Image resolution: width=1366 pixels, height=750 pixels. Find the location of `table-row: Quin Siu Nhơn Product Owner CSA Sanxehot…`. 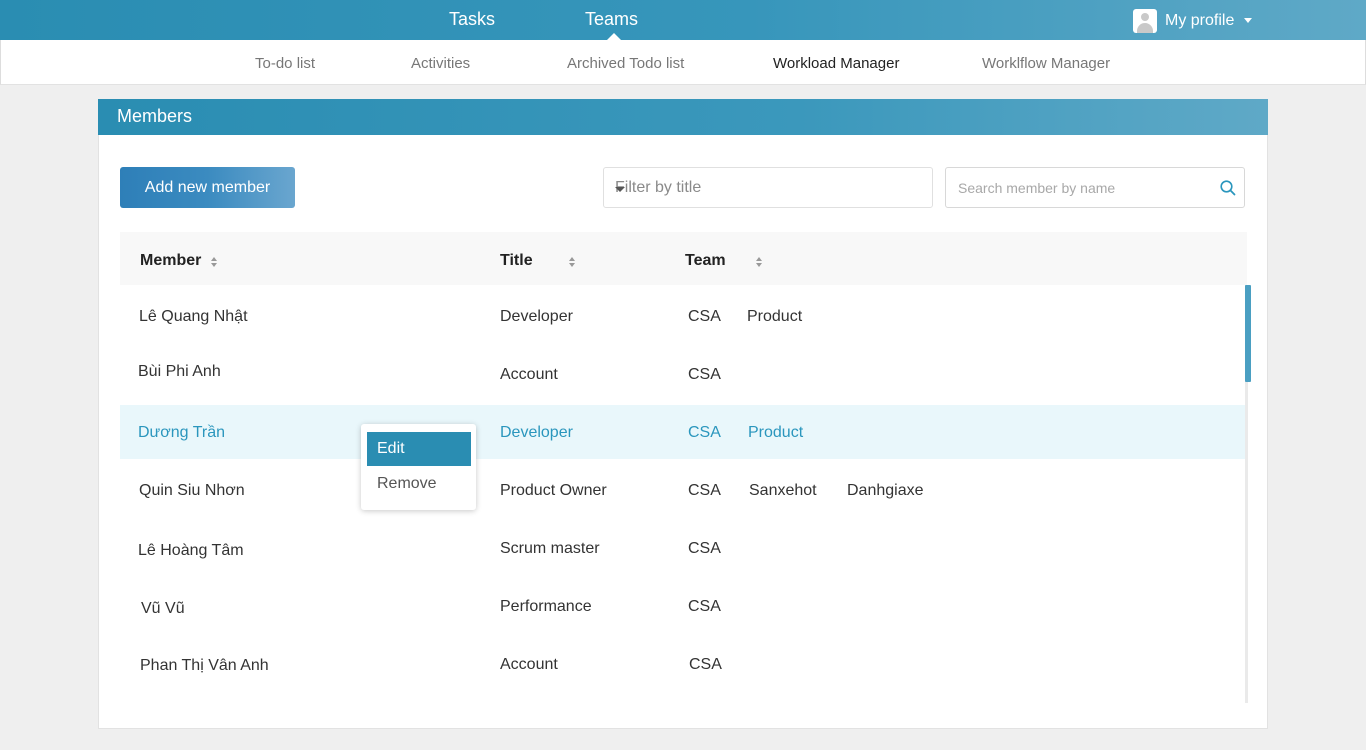

table-row: Quin Siu Nhơn Product Owner CSA Sanxehot… is located at coordinates (683, 492).